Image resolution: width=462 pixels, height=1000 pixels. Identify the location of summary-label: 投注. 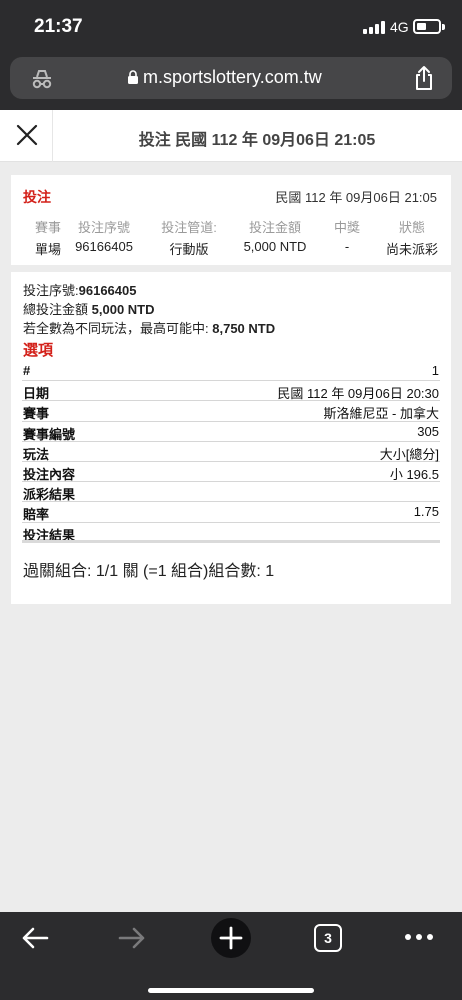
(37, 197).